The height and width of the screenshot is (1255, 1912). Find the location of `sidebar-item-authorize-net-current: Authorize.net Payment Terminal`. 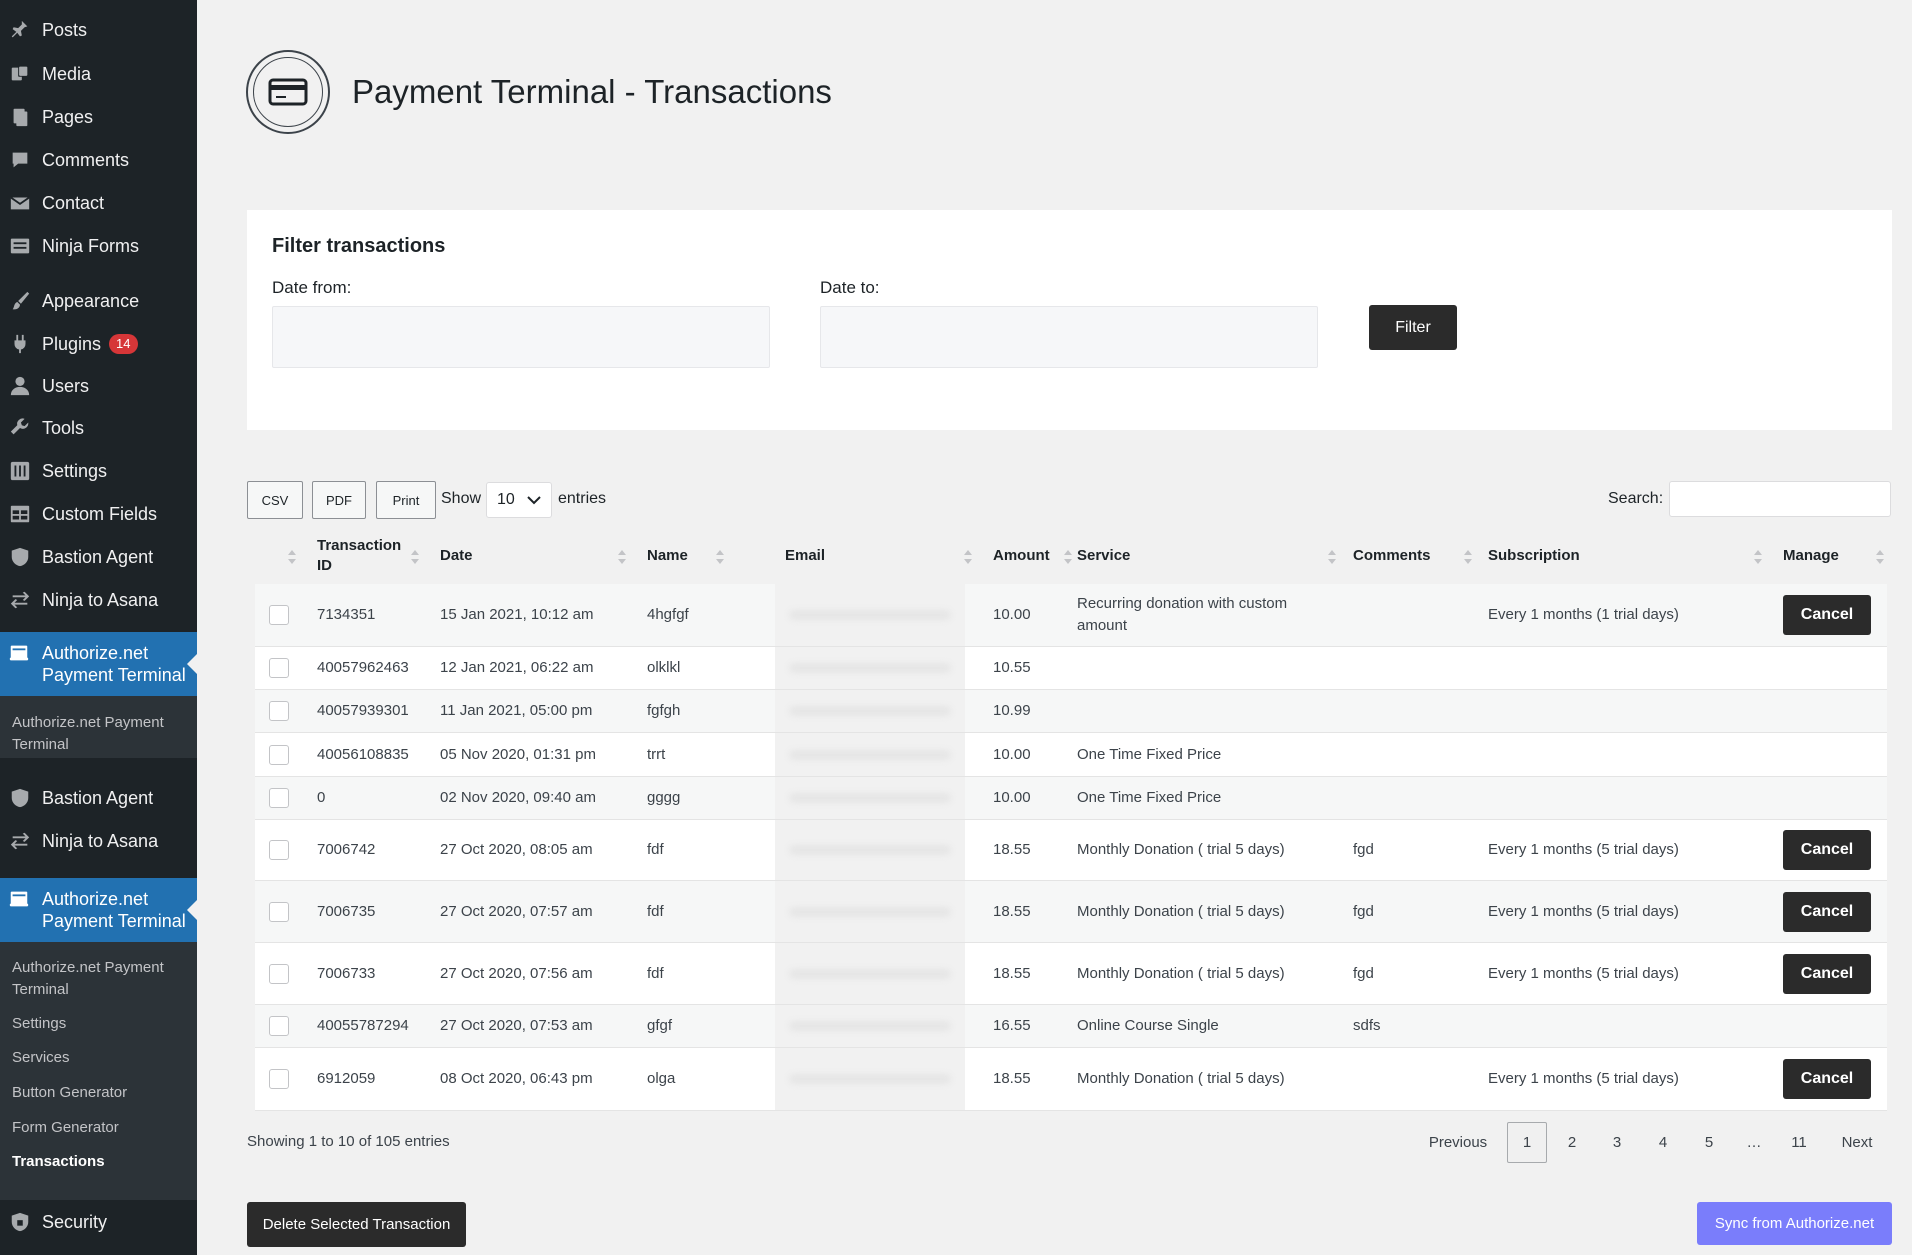

sidebar-item-authorize-net-current: Authorize.net Payment Terminal is located at coordinates (98, 910).